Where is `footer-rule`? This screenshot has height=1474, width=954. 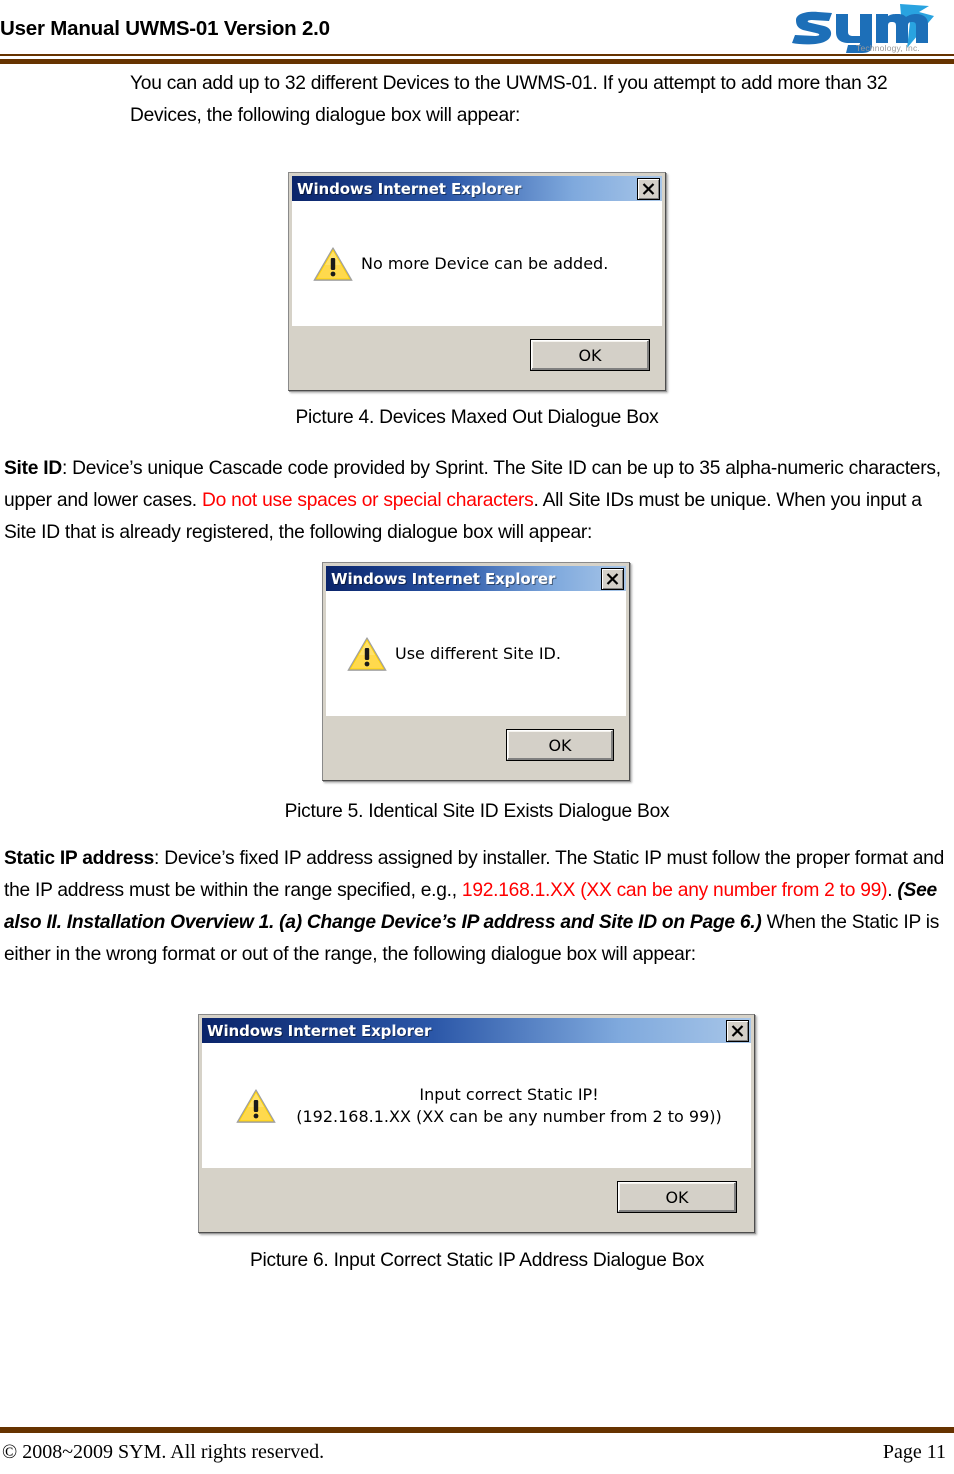 footer-rule is located at coordinates (477, 1430).